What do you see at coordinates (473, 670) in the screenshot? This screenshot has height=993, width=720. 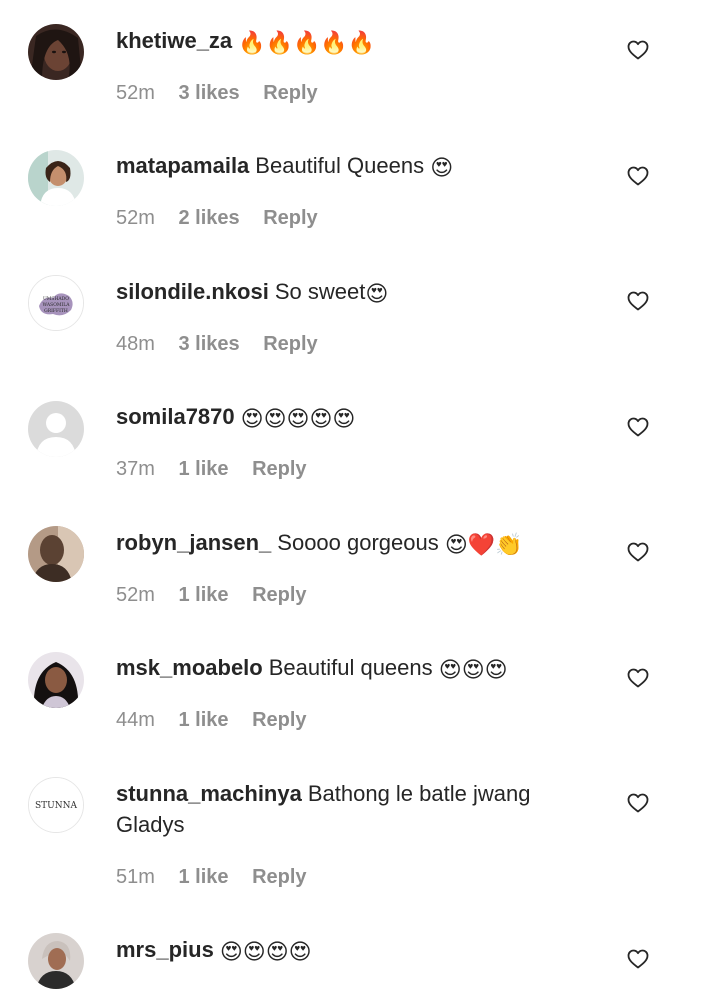 I see `heart-eyes-emoji: 😍😍😍` at bounding box center [473, 670].